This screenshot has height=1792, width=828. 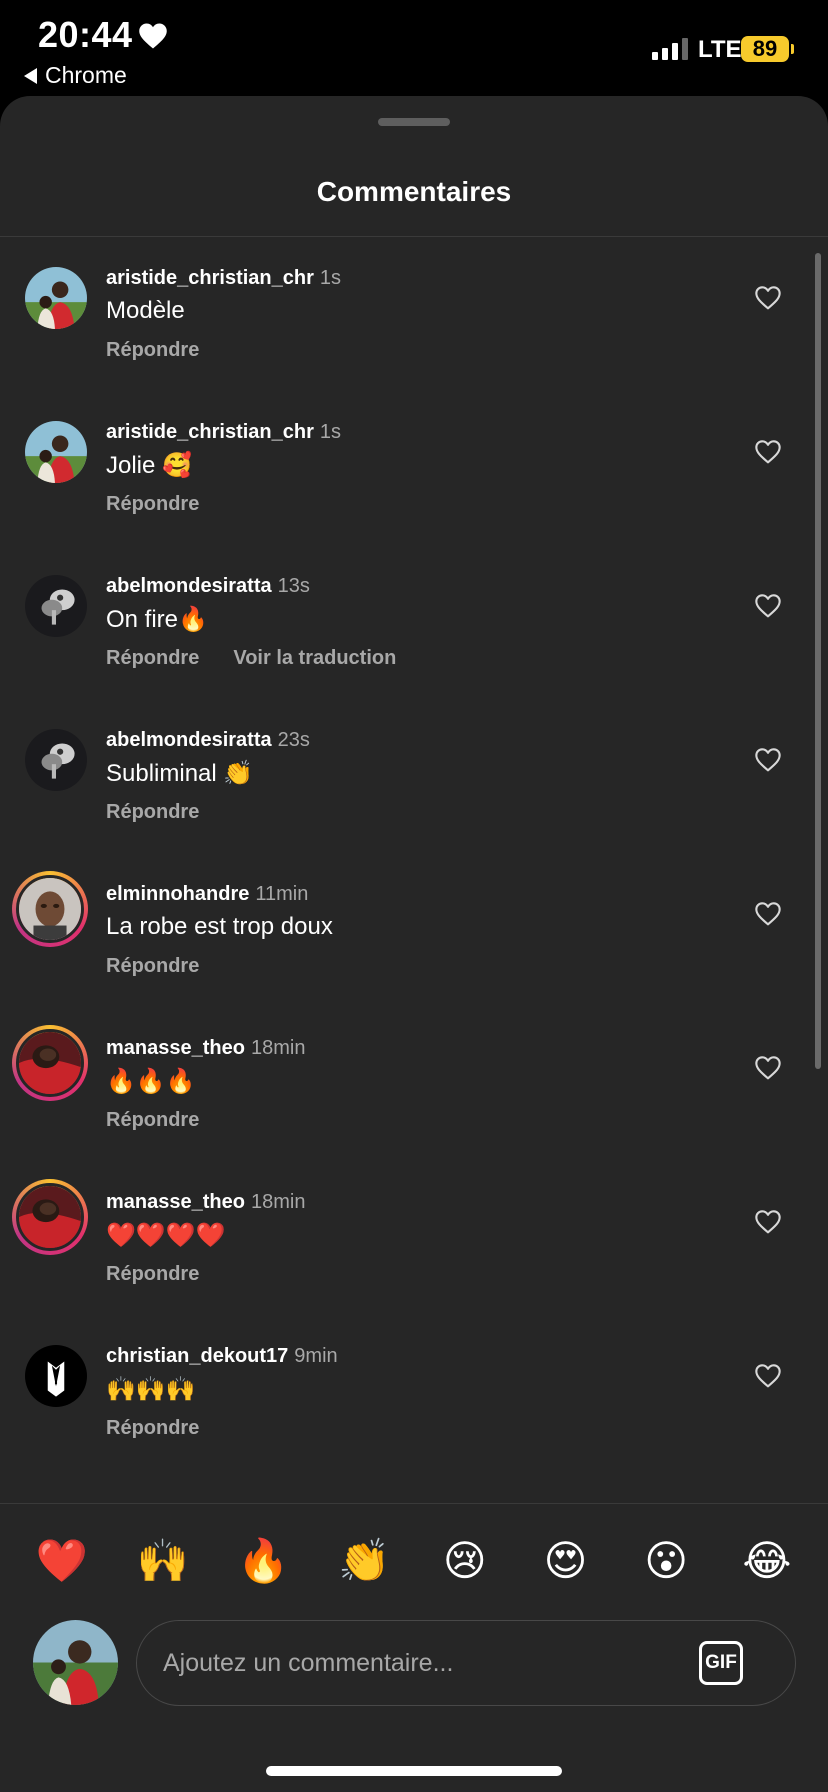 I want to click on comment-item: aristide_christian_chr 1s Jolie 🥰 Répondre, so click(x=414, y=468).